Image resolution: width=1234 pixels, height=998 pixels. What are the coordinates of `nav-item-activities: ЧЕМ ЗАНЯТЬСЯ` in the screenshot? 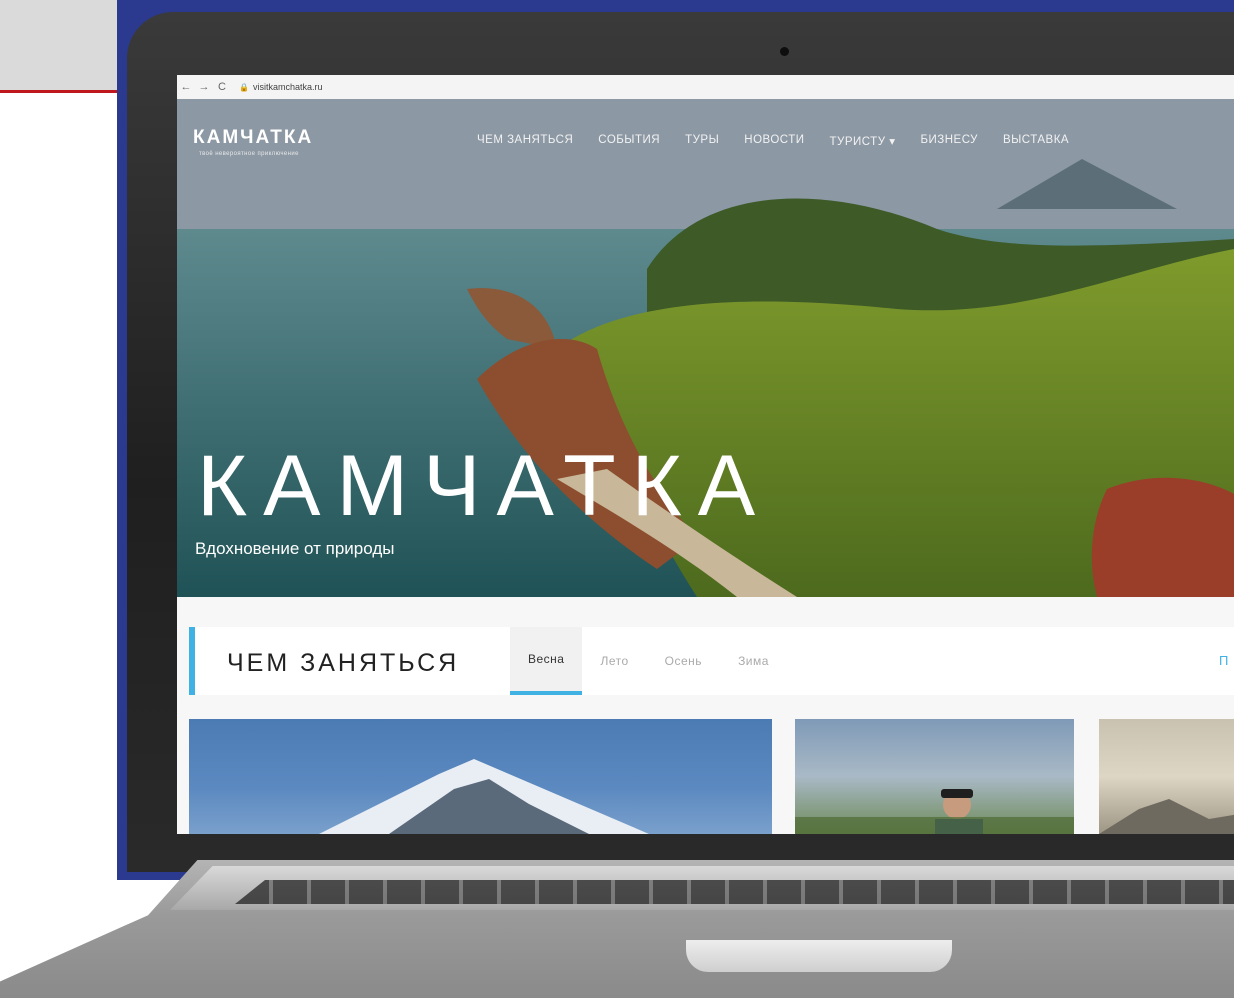 It's located at (525, 141).